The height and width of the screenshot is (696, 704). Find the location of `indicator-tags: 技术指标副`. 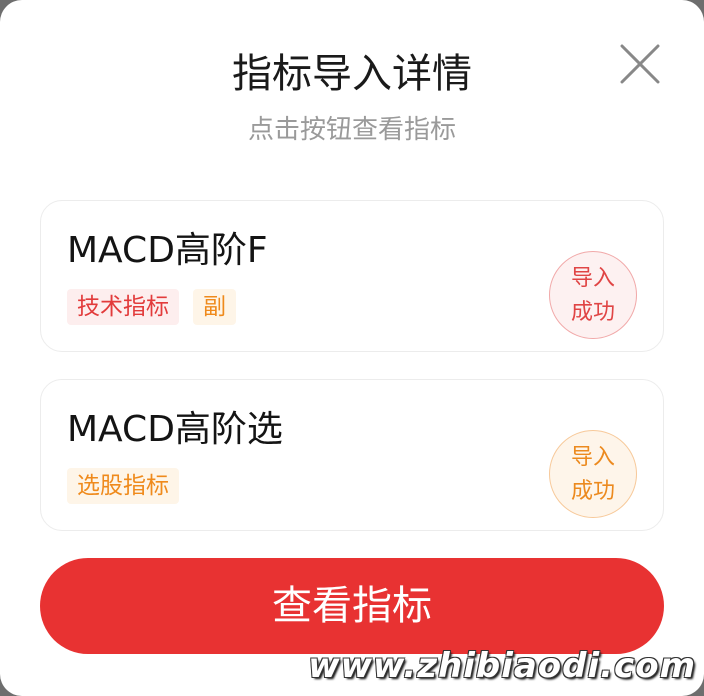

indicator-tags: 技术指标副 is located at coordinates (158, 307).